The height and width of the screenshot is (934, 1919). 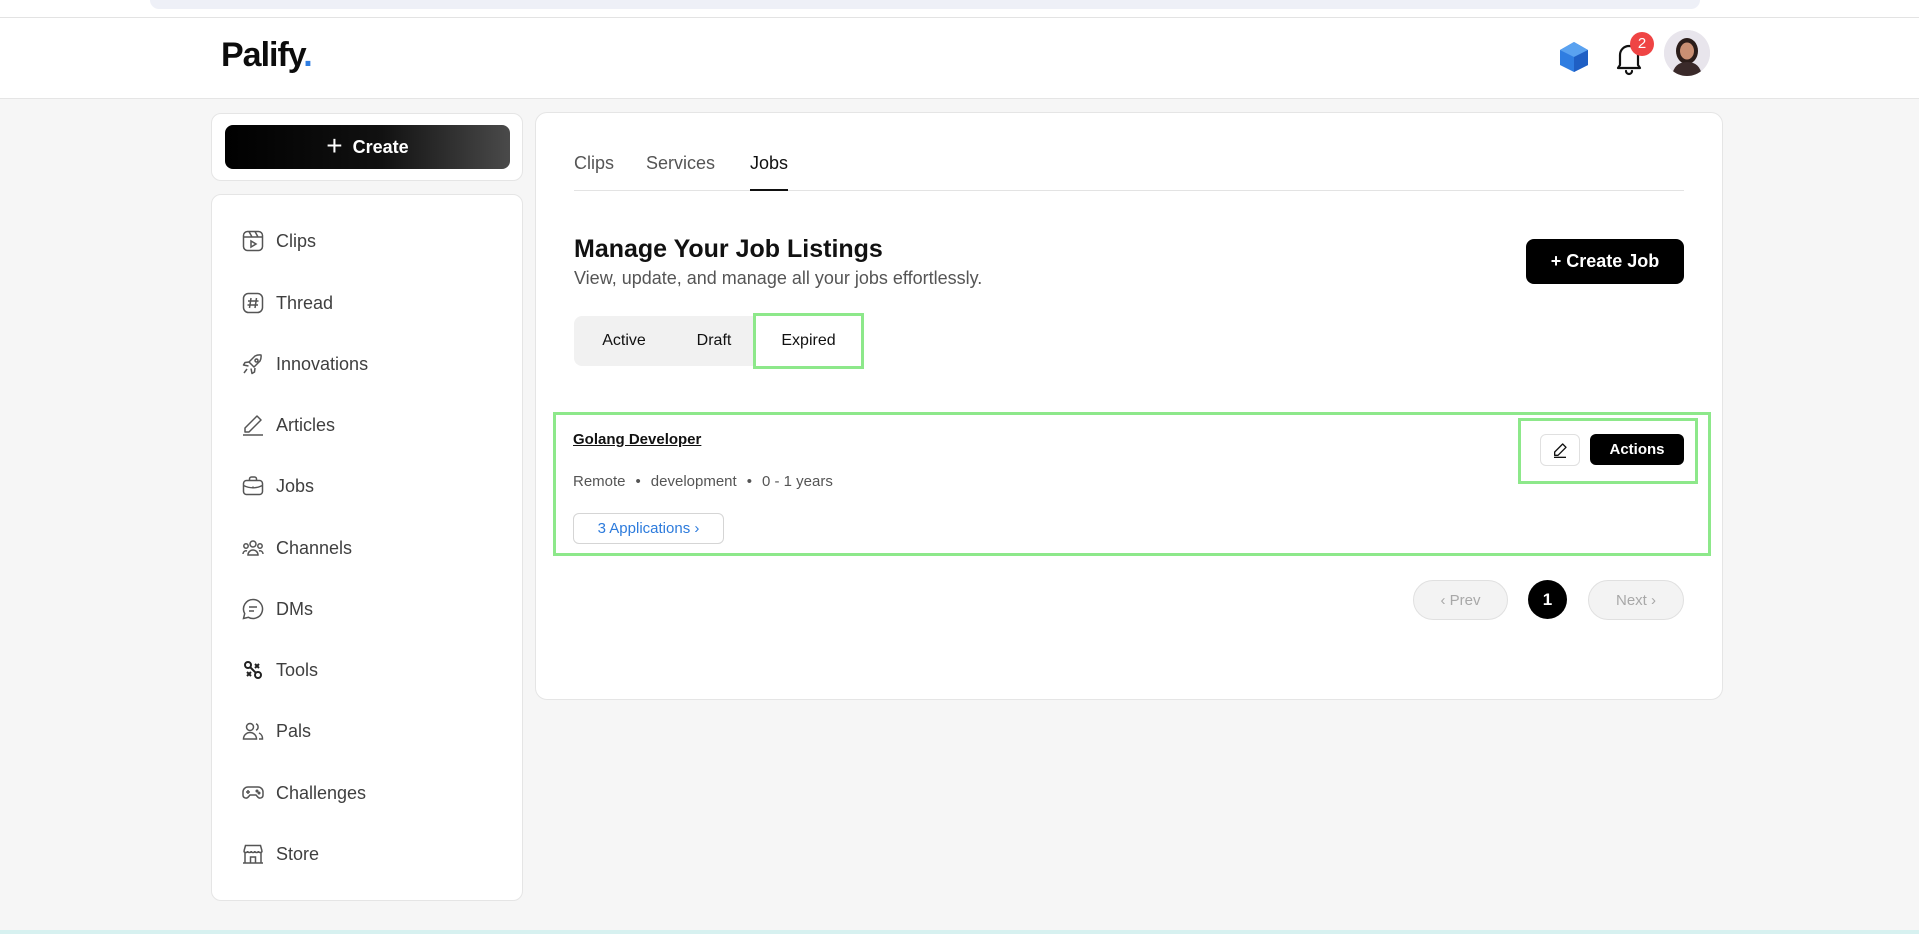 I want to click on sidebar-item-dms: DMs, so click(x=277, y=609).